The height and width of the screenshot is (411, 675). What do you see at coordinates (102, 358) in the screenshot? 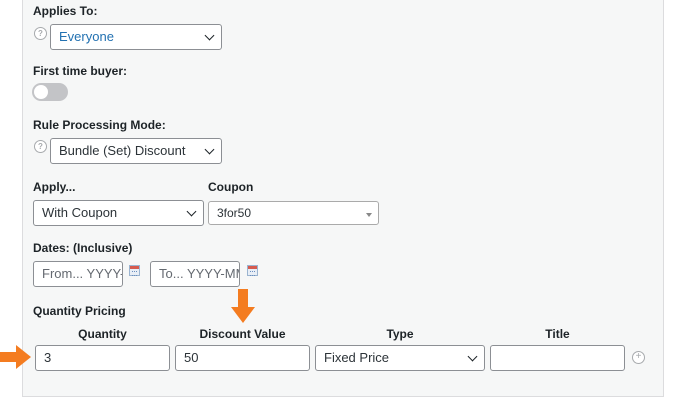
I see `quantity-input: 3` at bounding box center [102, 358].